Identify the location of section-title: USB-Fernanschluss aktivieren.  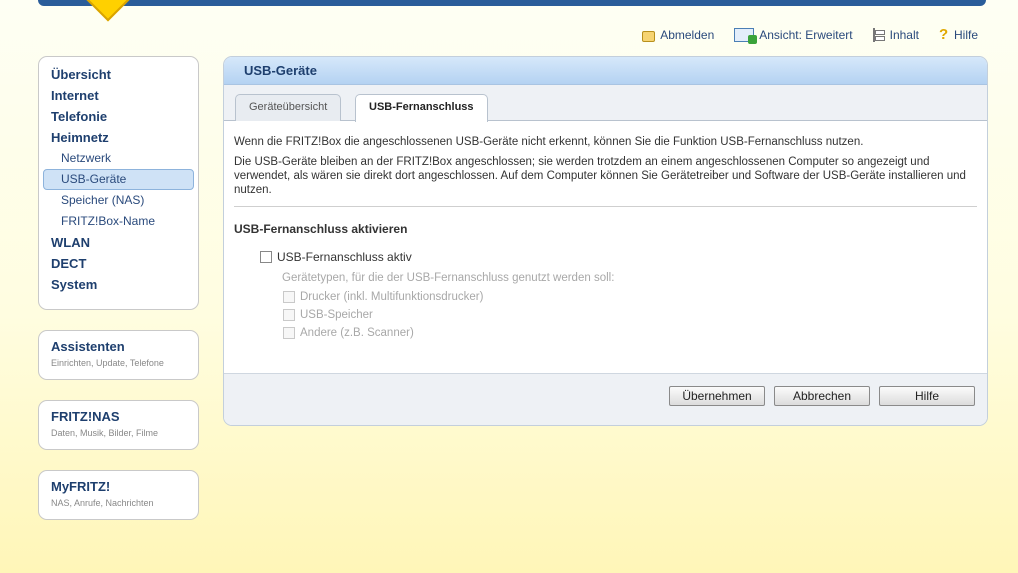
(321, 229).